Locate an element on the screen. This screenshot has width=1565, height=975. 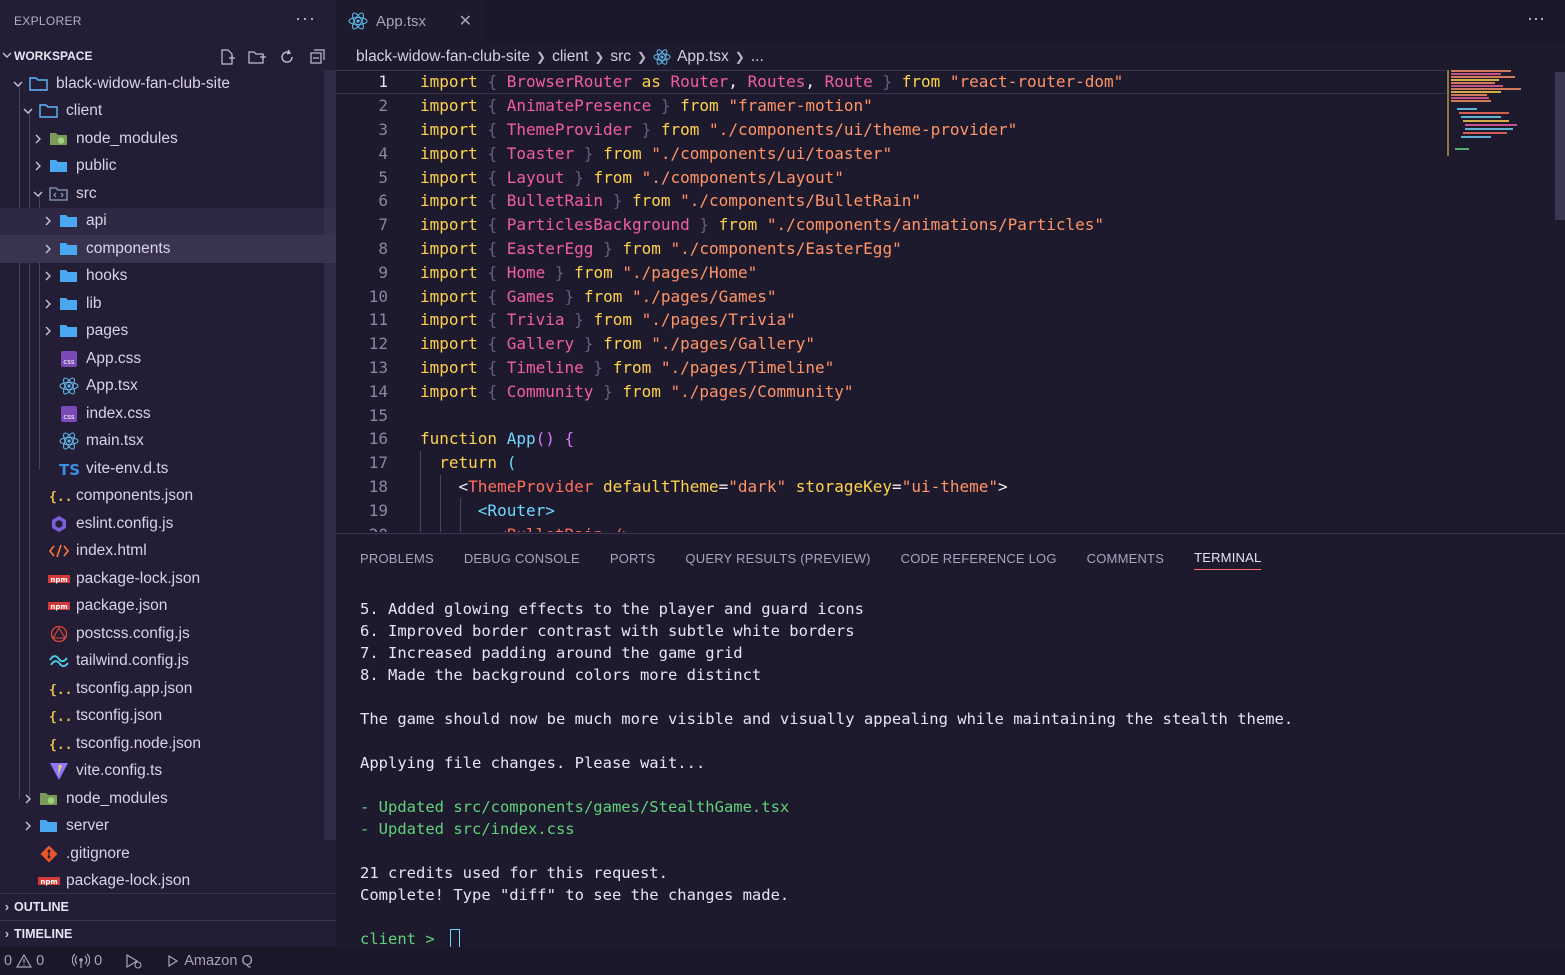
outline-section-header: › OUTLINE is located at coordinates (168, 906).